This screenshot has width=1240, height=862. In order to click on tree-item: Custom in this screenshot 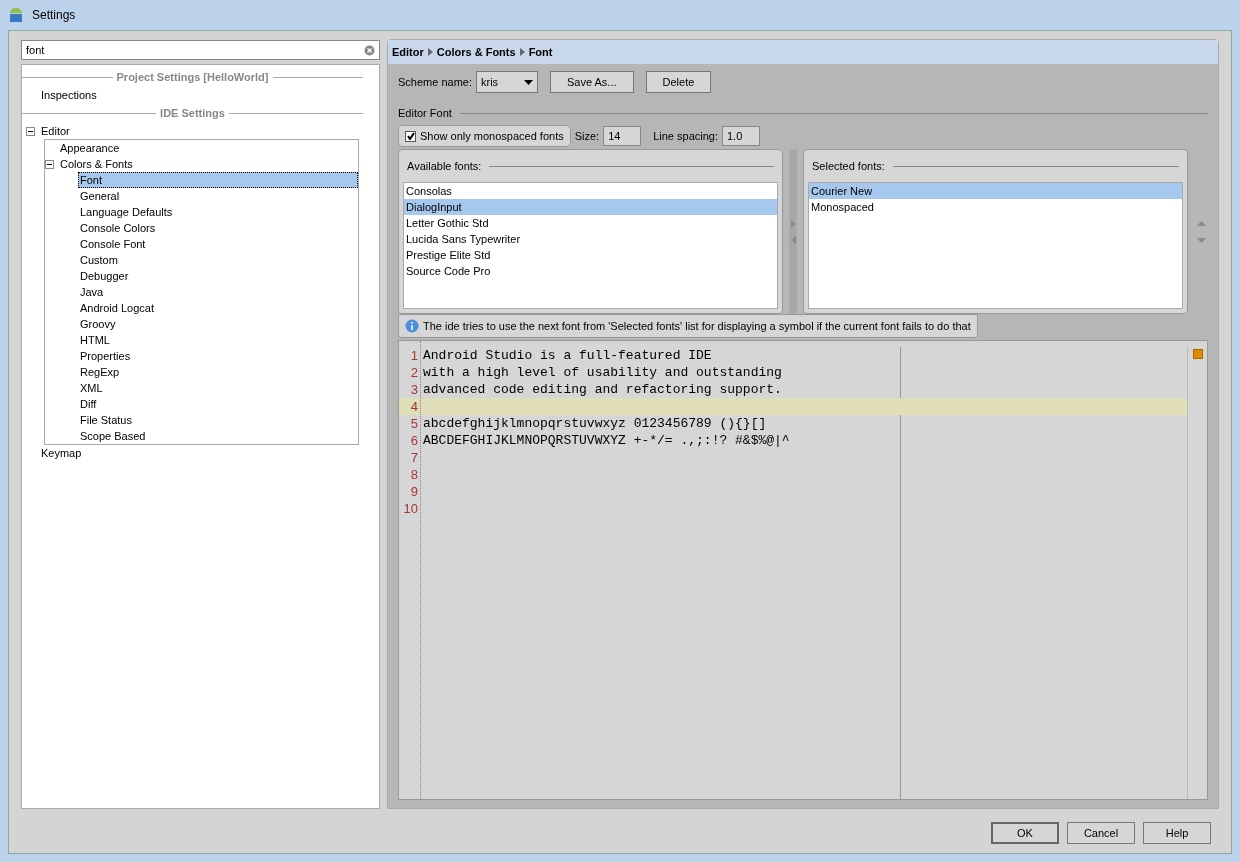, I will do `click(218, 260)`.